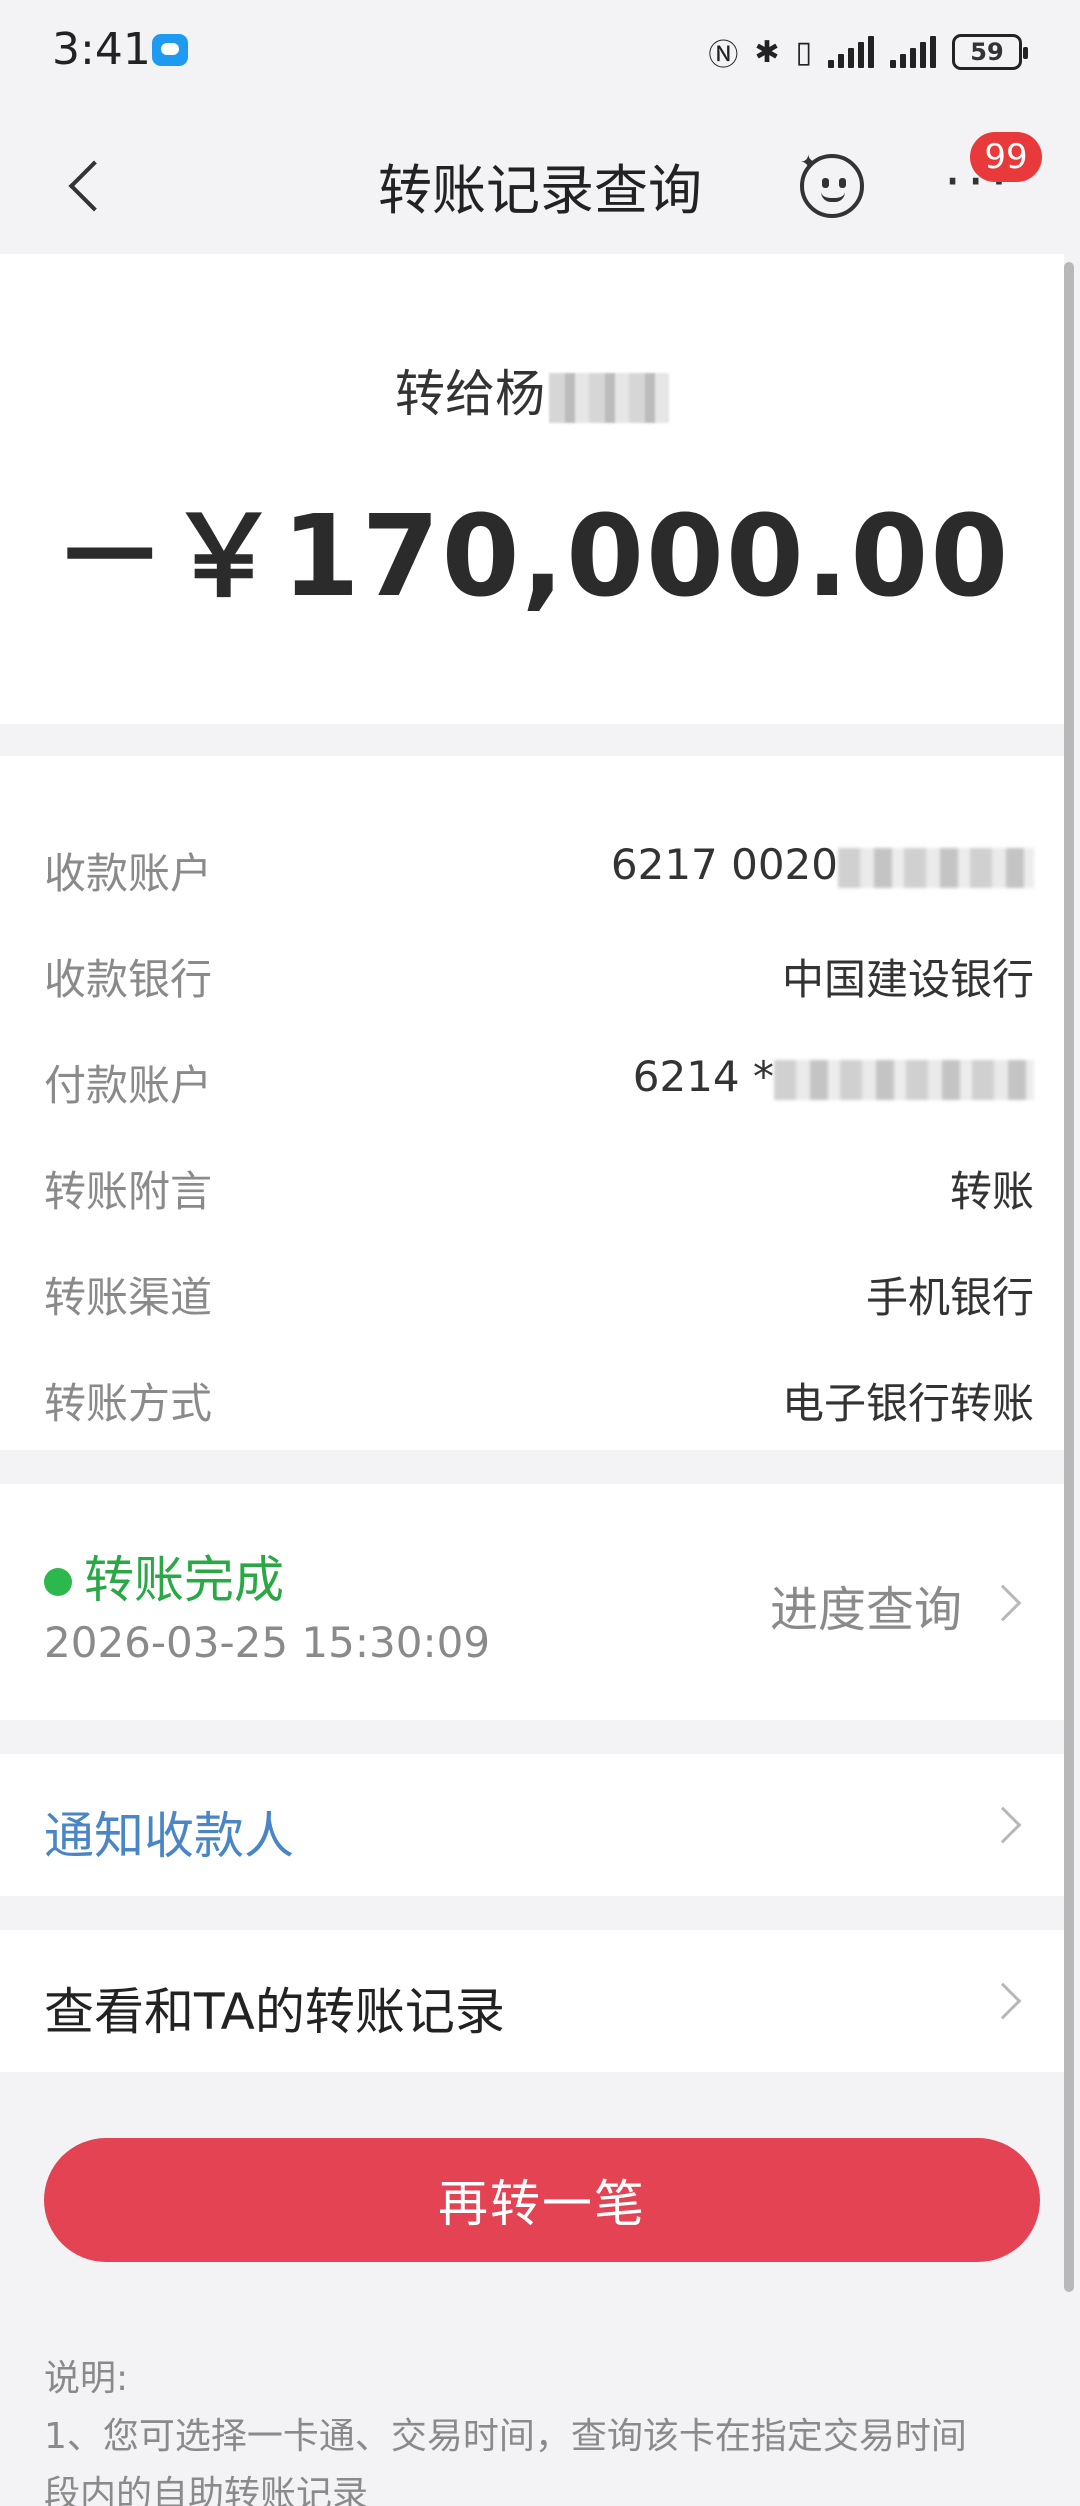 This screenshot has width=1080, height=2506. What do you see at coordinates (128, 1403) in the screenshot?
I see `detail-label: 转账方式` at bounding box center [128, 1403].